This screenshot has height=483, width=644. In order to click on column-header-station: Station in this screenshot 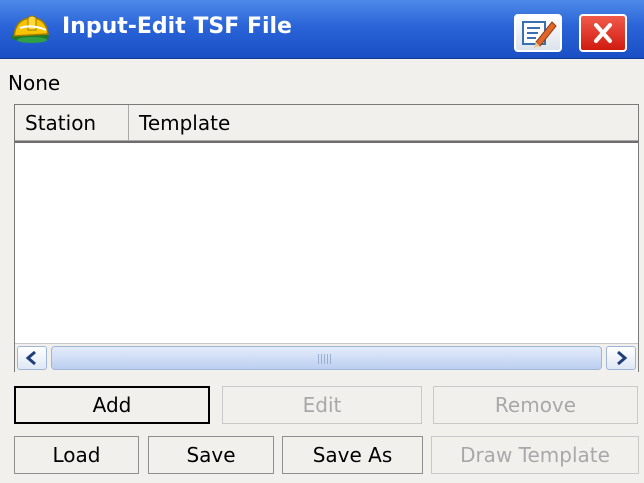, I will do `click(72, 123)`.